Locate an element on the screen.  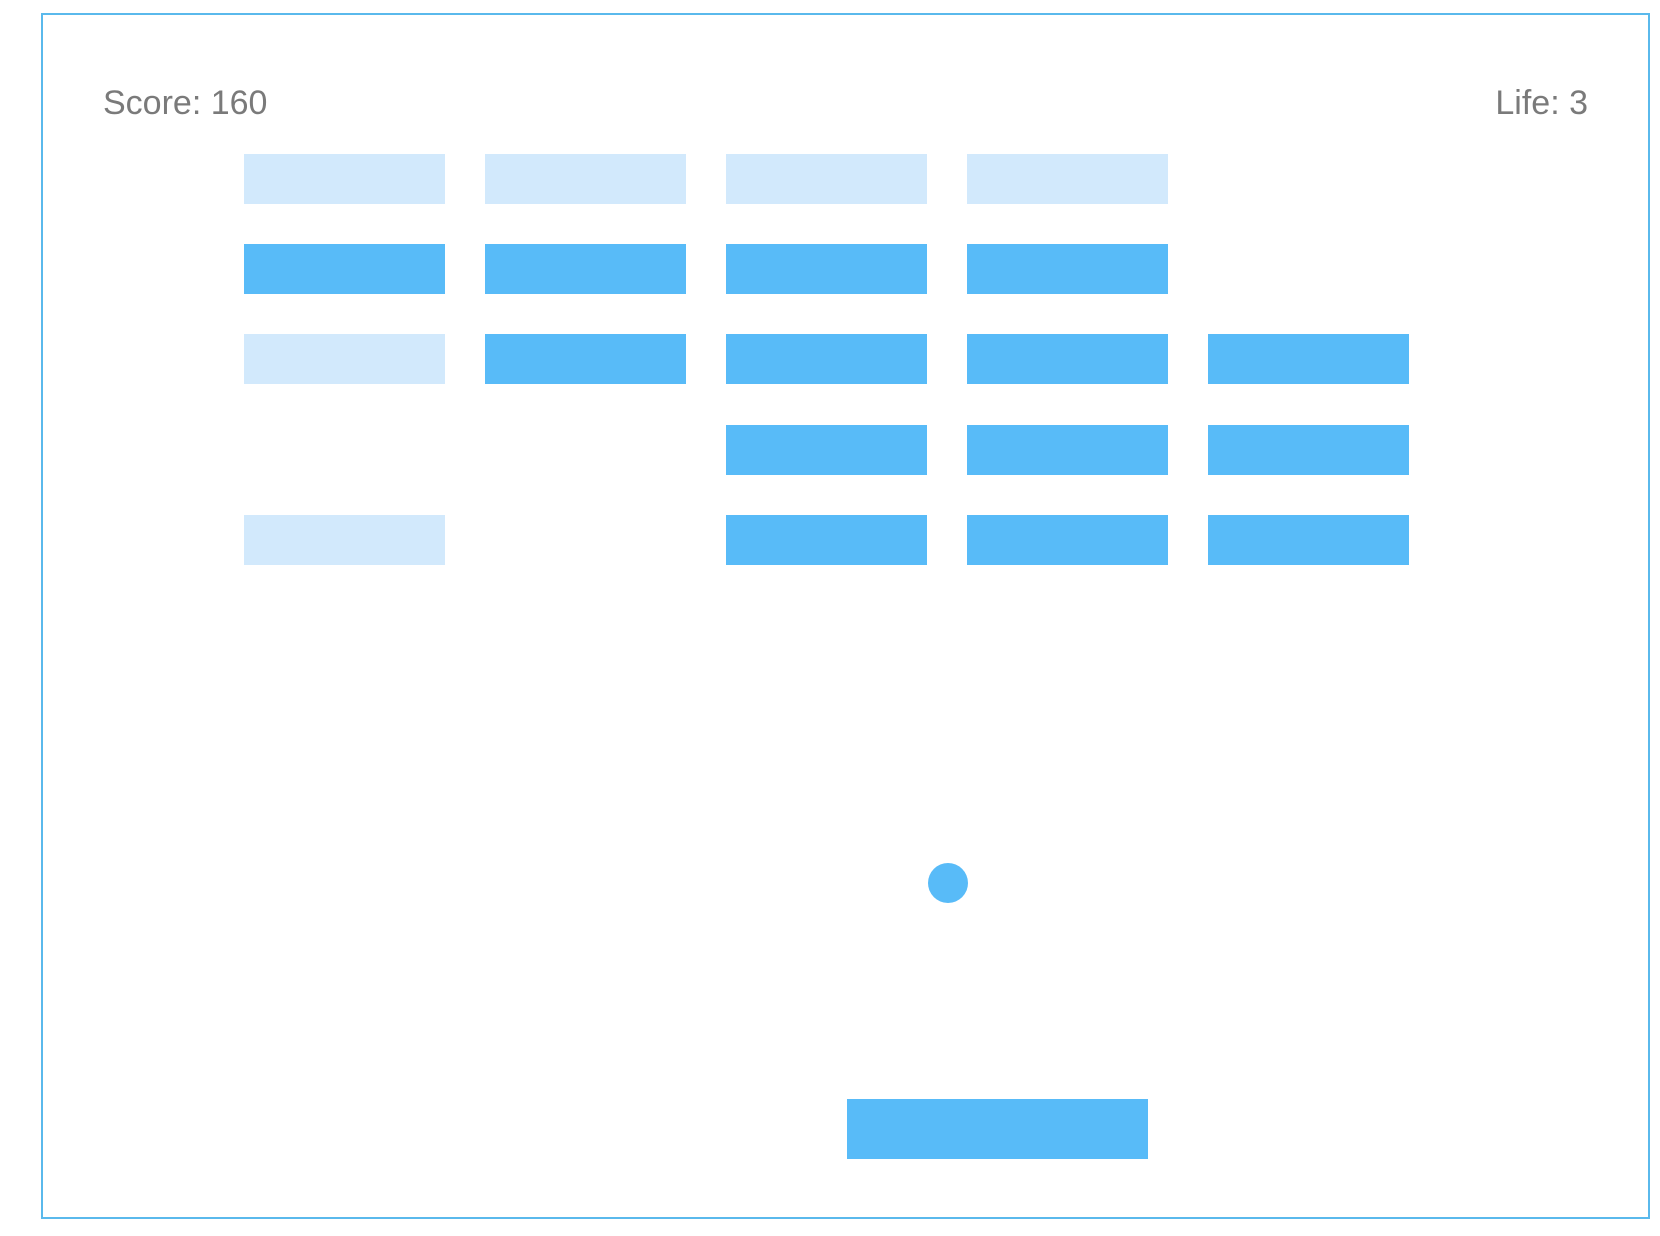
brick-r4-c4 is located at coordinates (1067, 450).